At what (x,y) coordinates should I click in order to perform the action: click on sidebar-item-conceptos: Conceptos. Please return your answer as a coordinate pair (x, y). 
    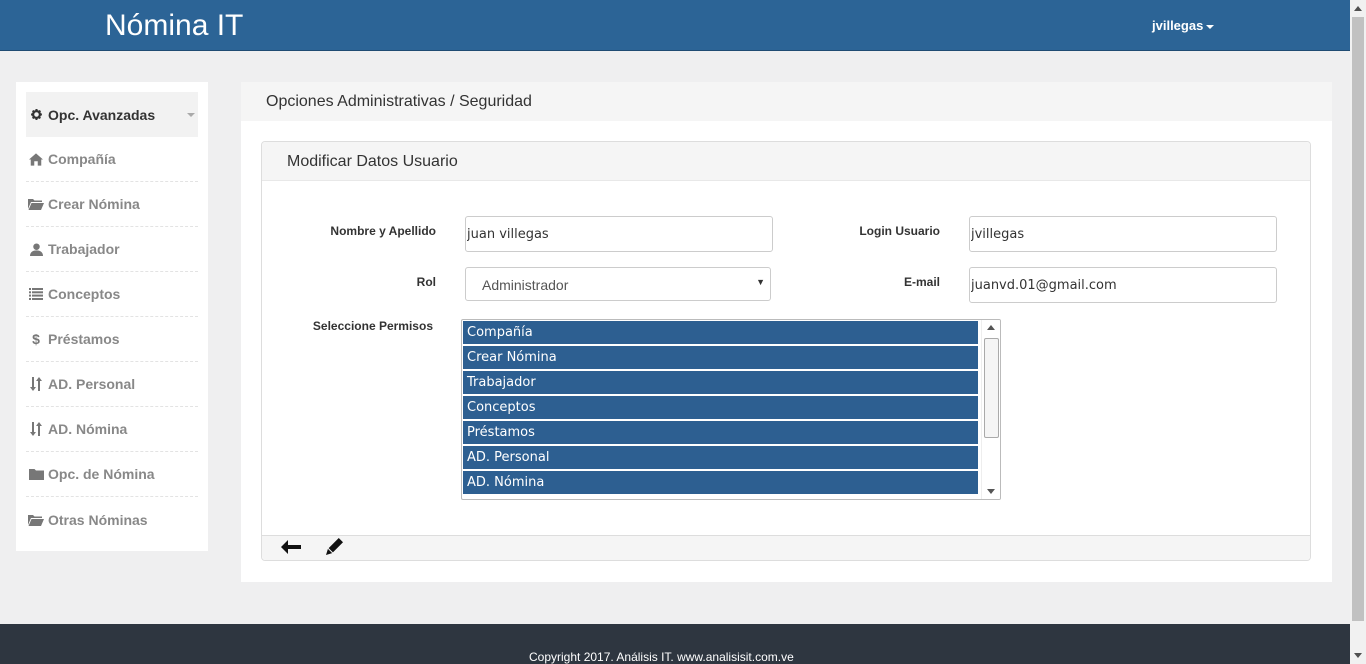
    Looking at the image, I should click on (112, 294).